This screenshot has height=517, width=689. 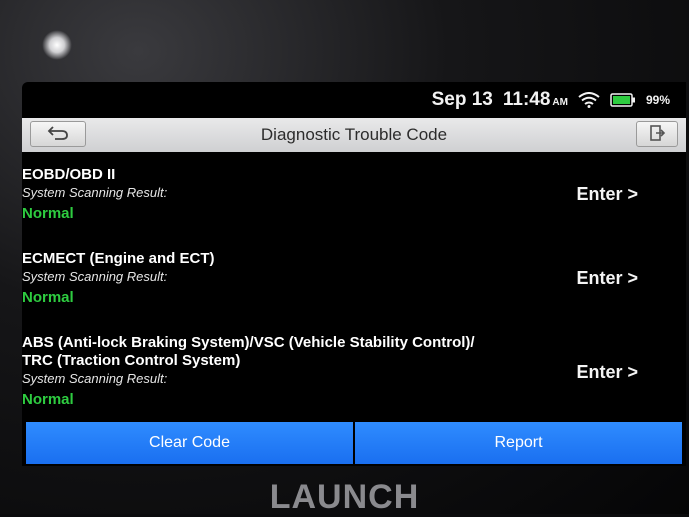 I want to click on brand-logo: LAUNCH, so click(x=344, y=497).